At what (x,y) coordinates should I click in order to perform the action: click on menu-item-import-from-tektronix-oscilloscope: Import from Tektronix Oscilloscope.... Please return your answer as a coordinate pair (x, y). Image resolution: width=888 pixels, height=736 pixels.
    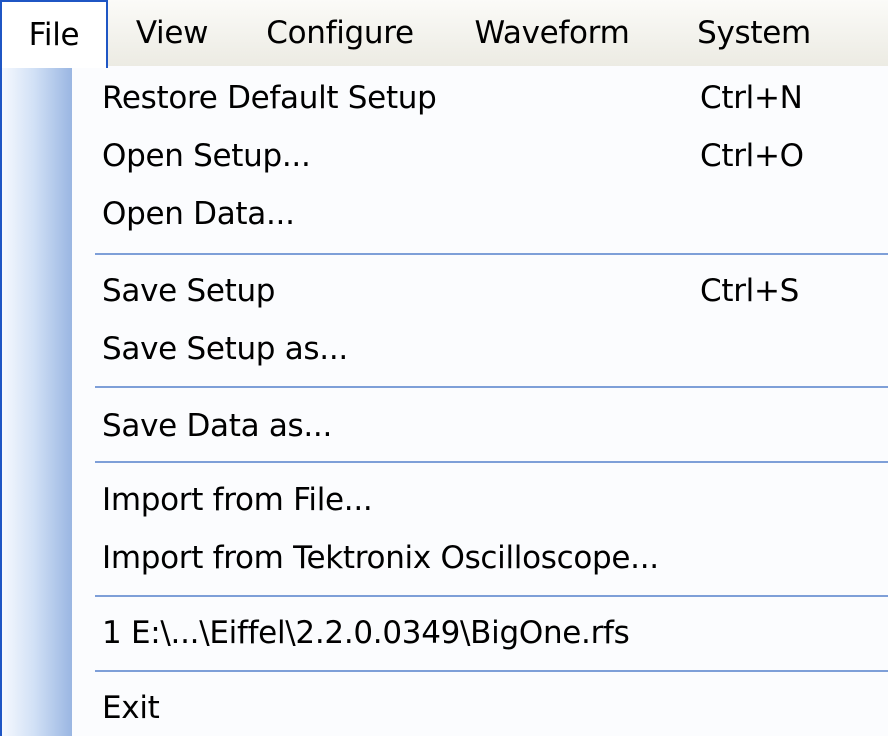
    Looking at the image, I should click on (480, 558).